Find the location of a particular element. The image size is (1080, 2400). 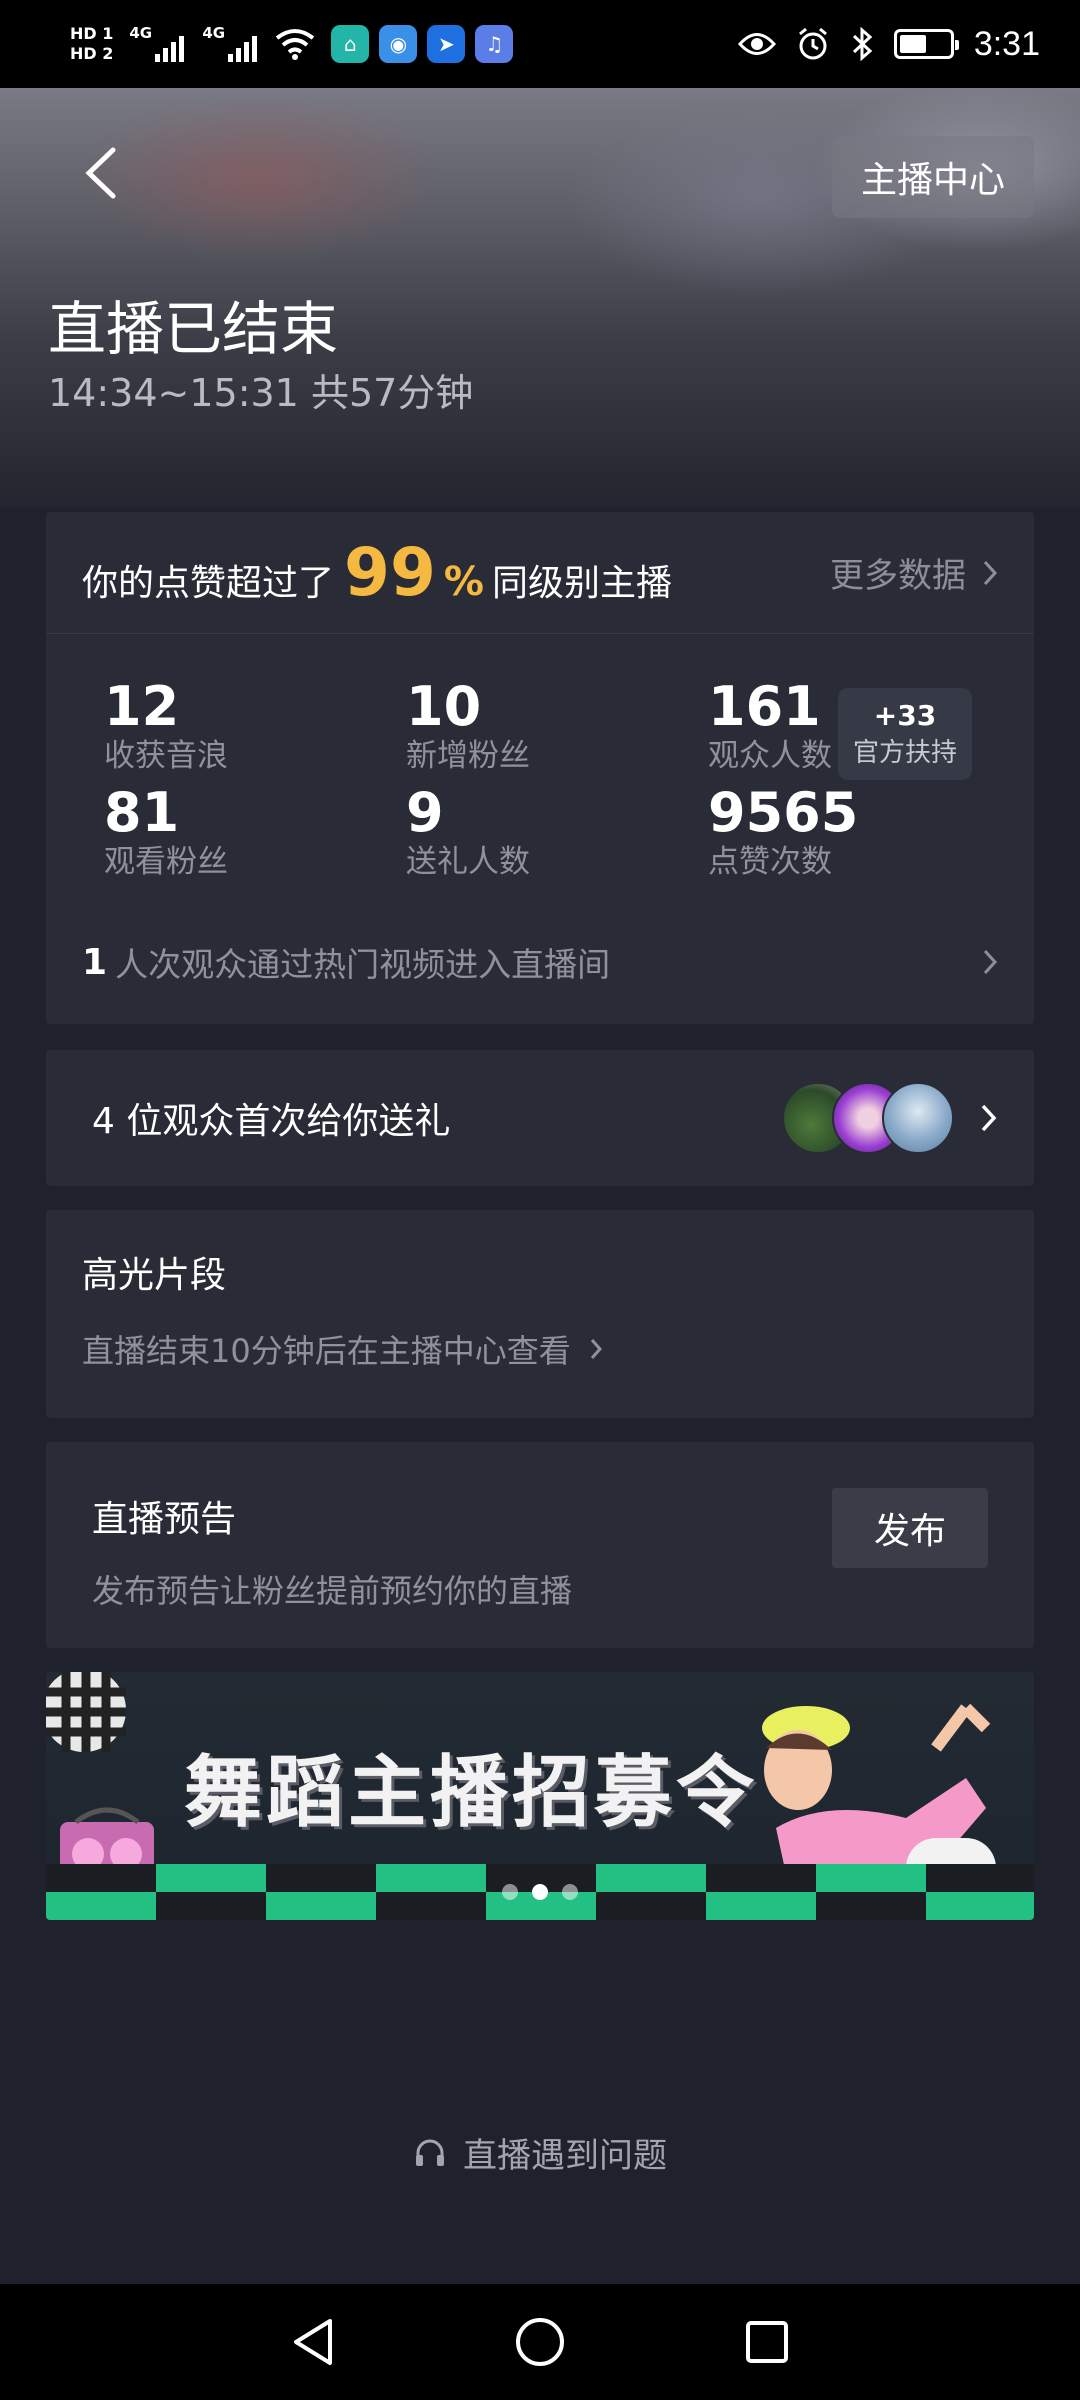

stat-value: 9 is located at coordinates (425, 812).